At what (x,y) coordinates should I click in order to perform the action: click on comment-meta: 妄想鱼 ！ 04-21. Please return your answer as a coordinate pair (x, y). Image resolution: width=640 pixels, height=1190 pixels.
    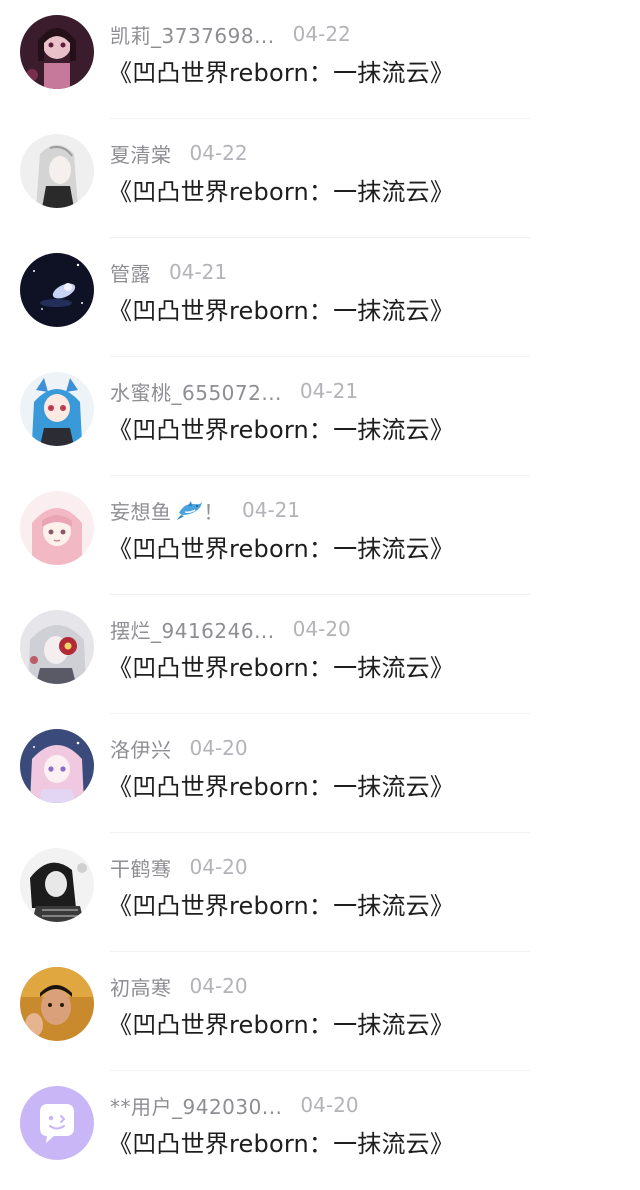
    Looking at the image, I should click on (205, 510).